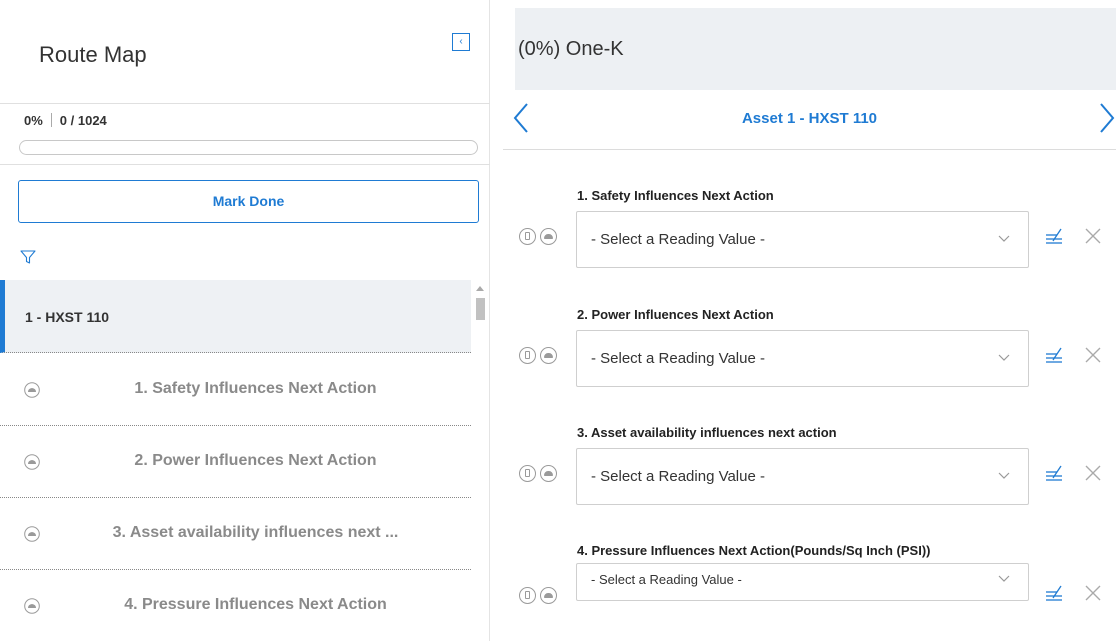 This screenshot has width=1116, height=641. I want to click on route-map-header: Route Map ‹, so click(245, 56).